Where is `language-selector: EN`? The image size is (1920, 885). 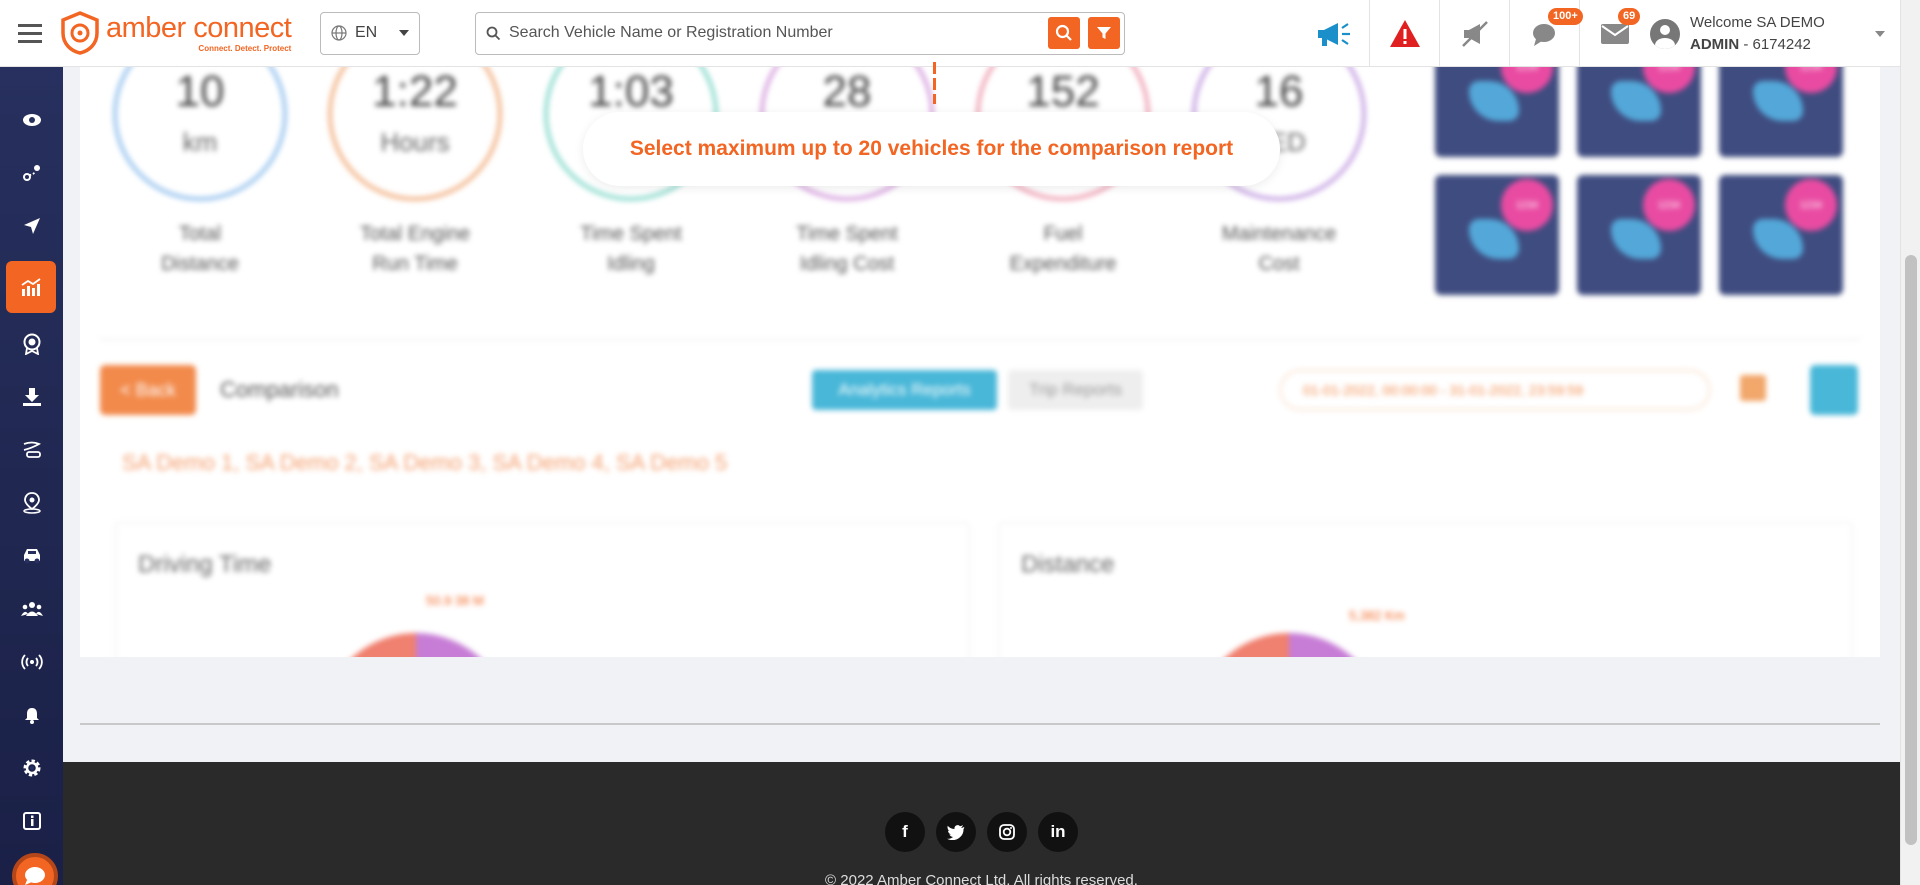
language-selector: EN is located at coordinates (370, 33).